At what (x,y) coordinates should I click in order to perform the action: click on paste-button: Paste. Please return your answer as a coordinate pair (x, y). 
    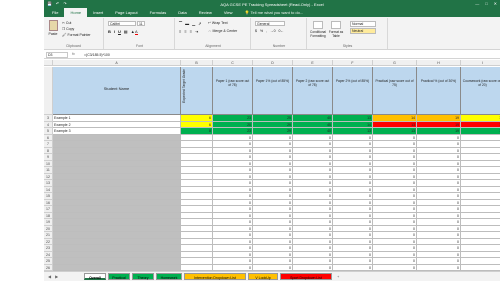
    Looking at the image, I should click on (53, 29).